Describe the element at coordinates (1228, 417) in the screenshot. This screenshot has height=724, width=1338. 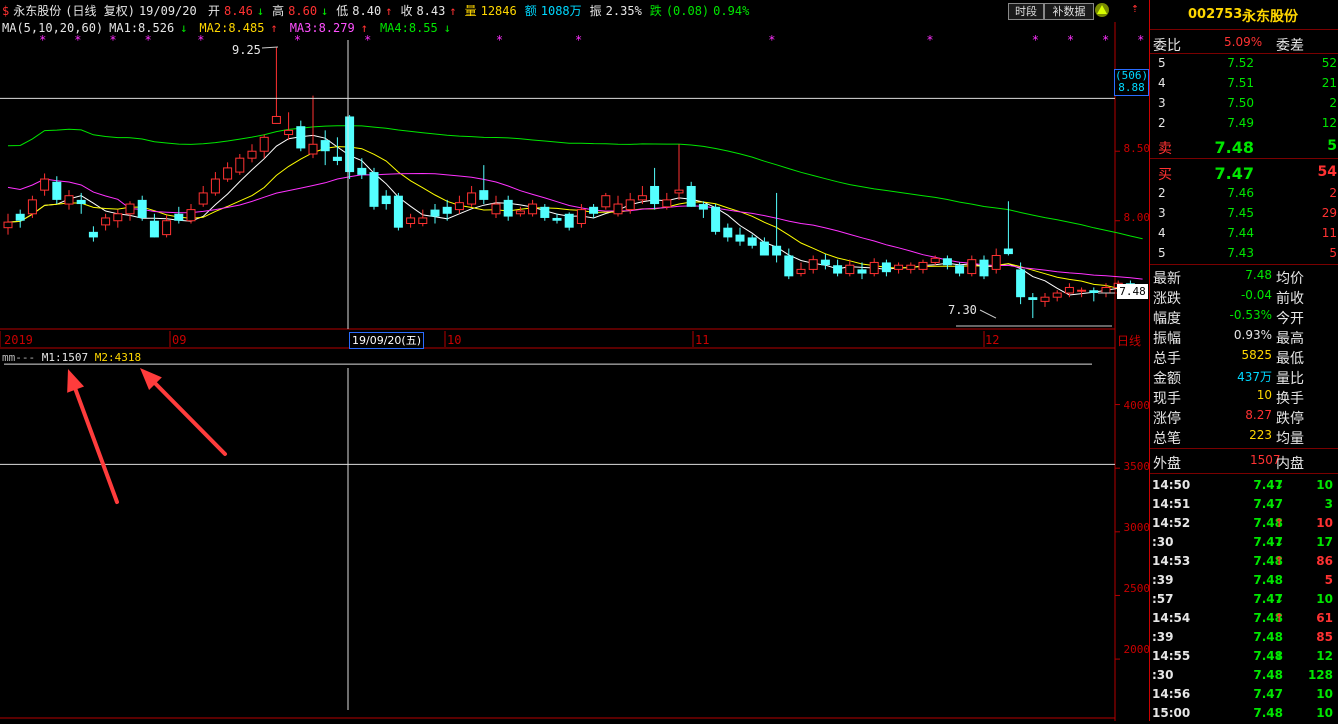
I see `stat-row: 涨停 8.27 跌停` at that location.